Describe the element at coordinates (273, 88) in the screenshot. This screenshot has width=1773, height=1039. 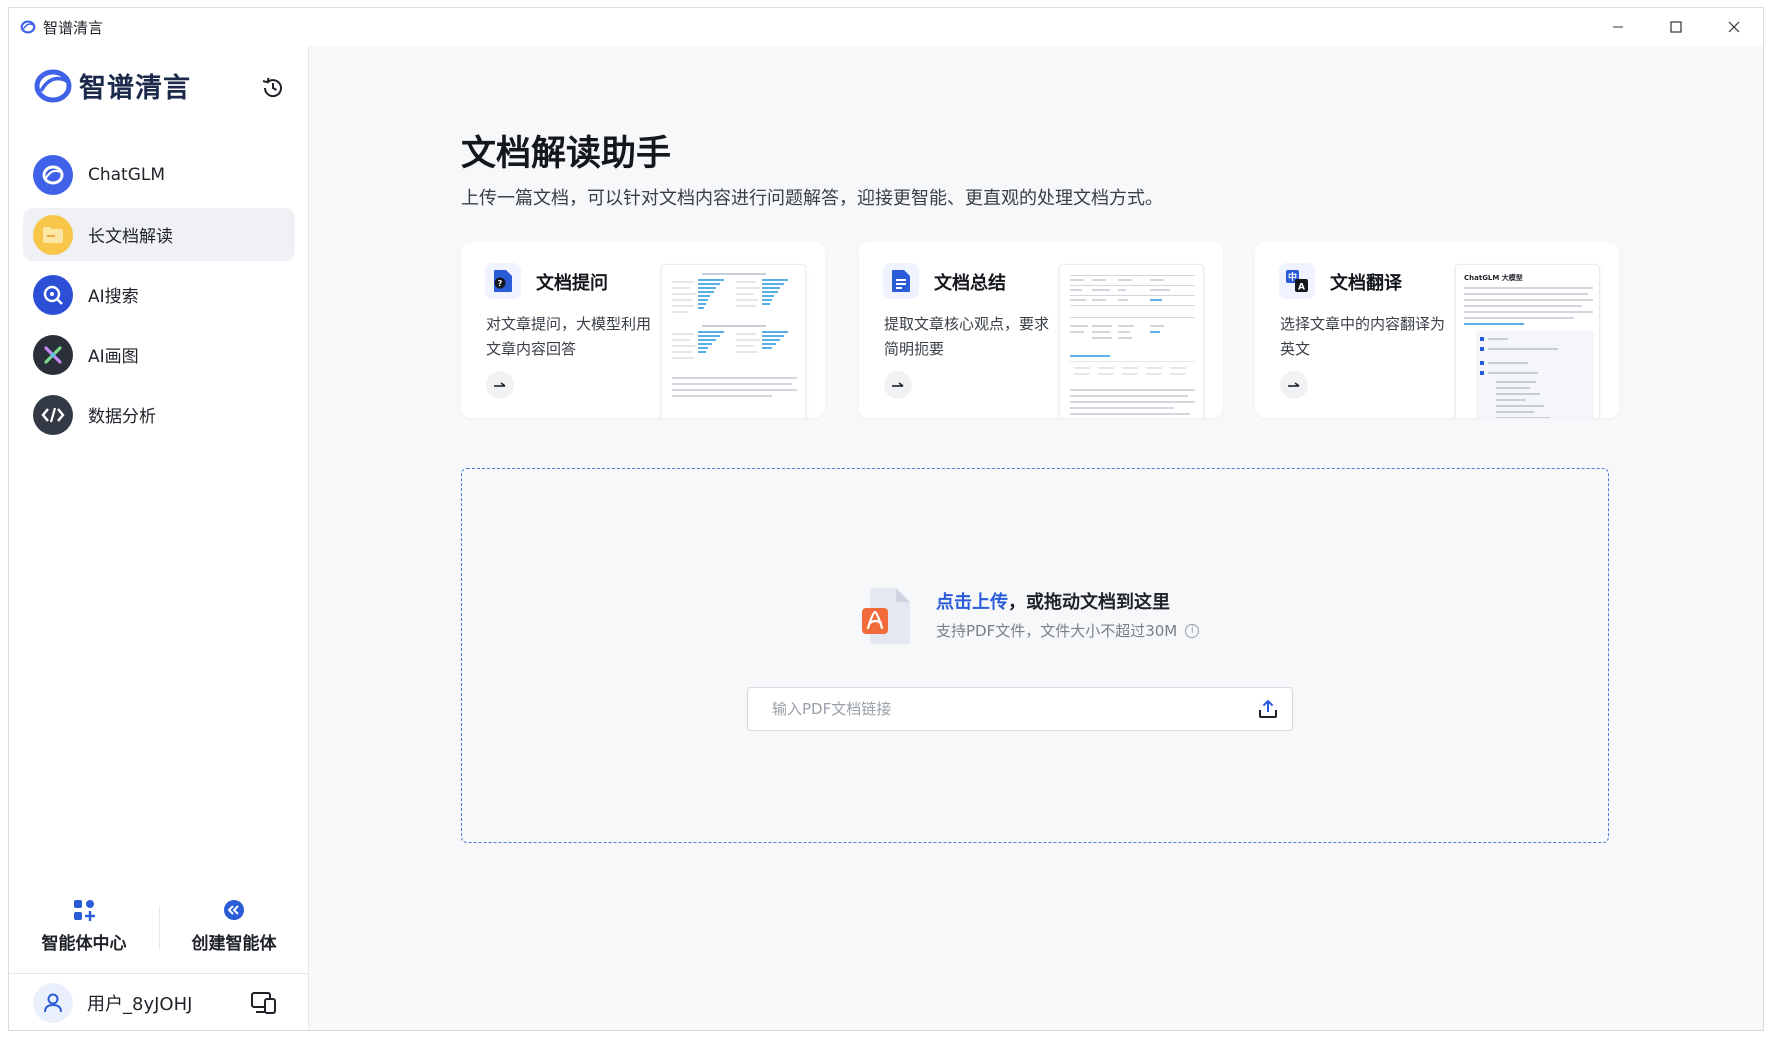
I see `history-icon` at that location.